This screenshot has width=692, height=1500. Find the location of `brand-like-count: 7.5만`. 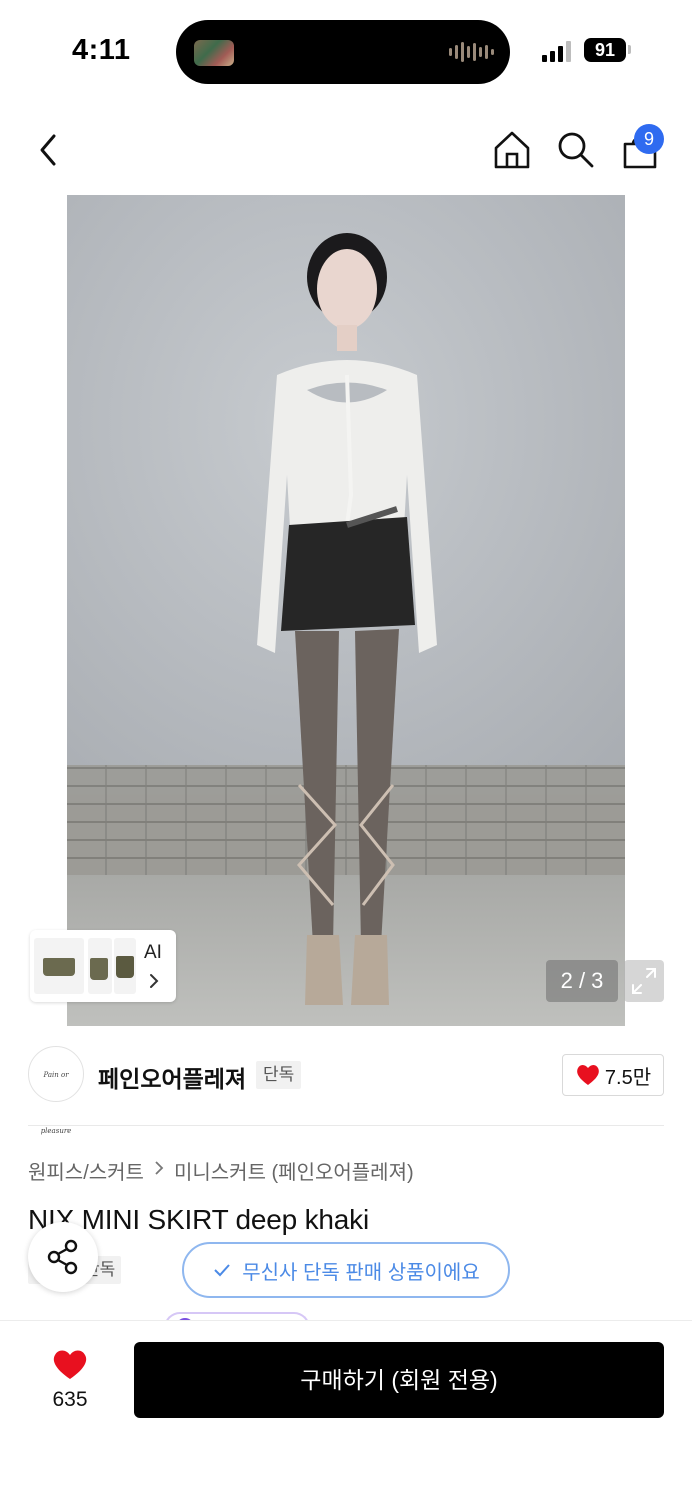

brand-like-count: 7.5만 is located at coordinates (628, 1077).